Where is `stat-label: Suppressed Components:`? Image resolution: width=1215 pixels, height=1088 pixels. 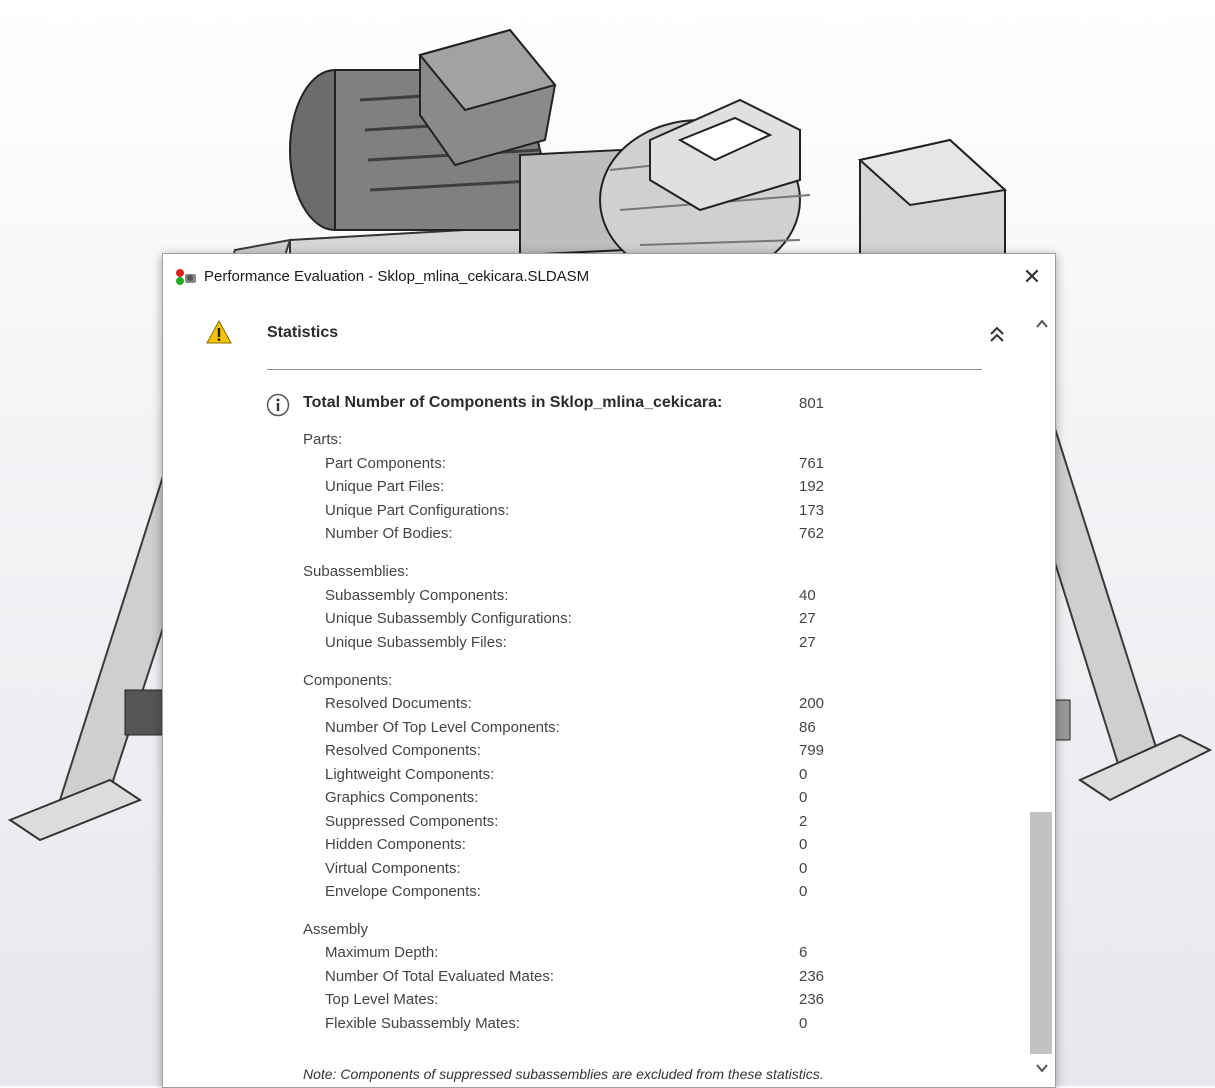 stat-label: Suppressed Components: is located at coordinates (412, 821).